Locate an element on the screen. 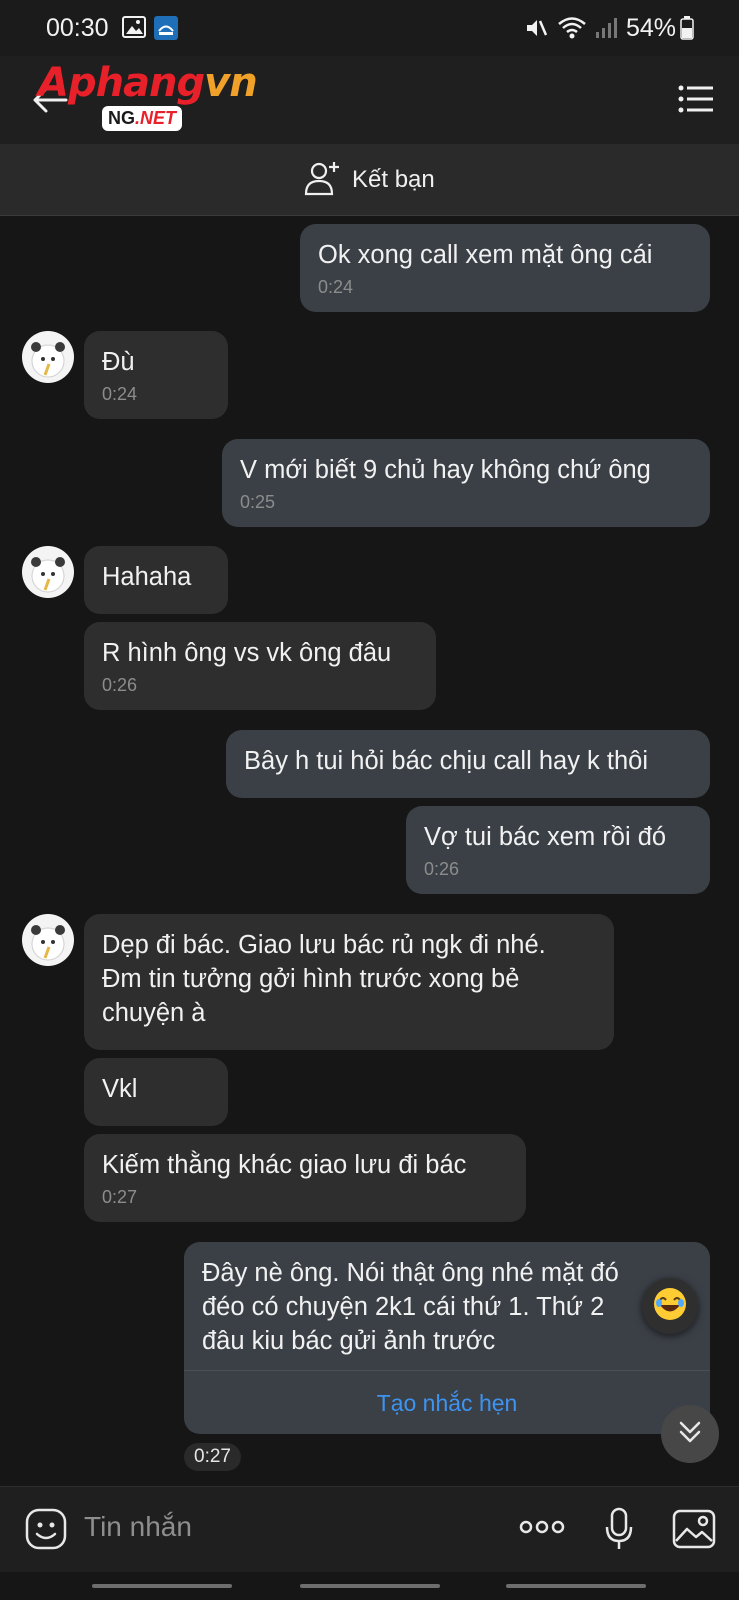 The width and height of the screenshot is (739, 1600). more-icon is located at coordinates (542, 1529).